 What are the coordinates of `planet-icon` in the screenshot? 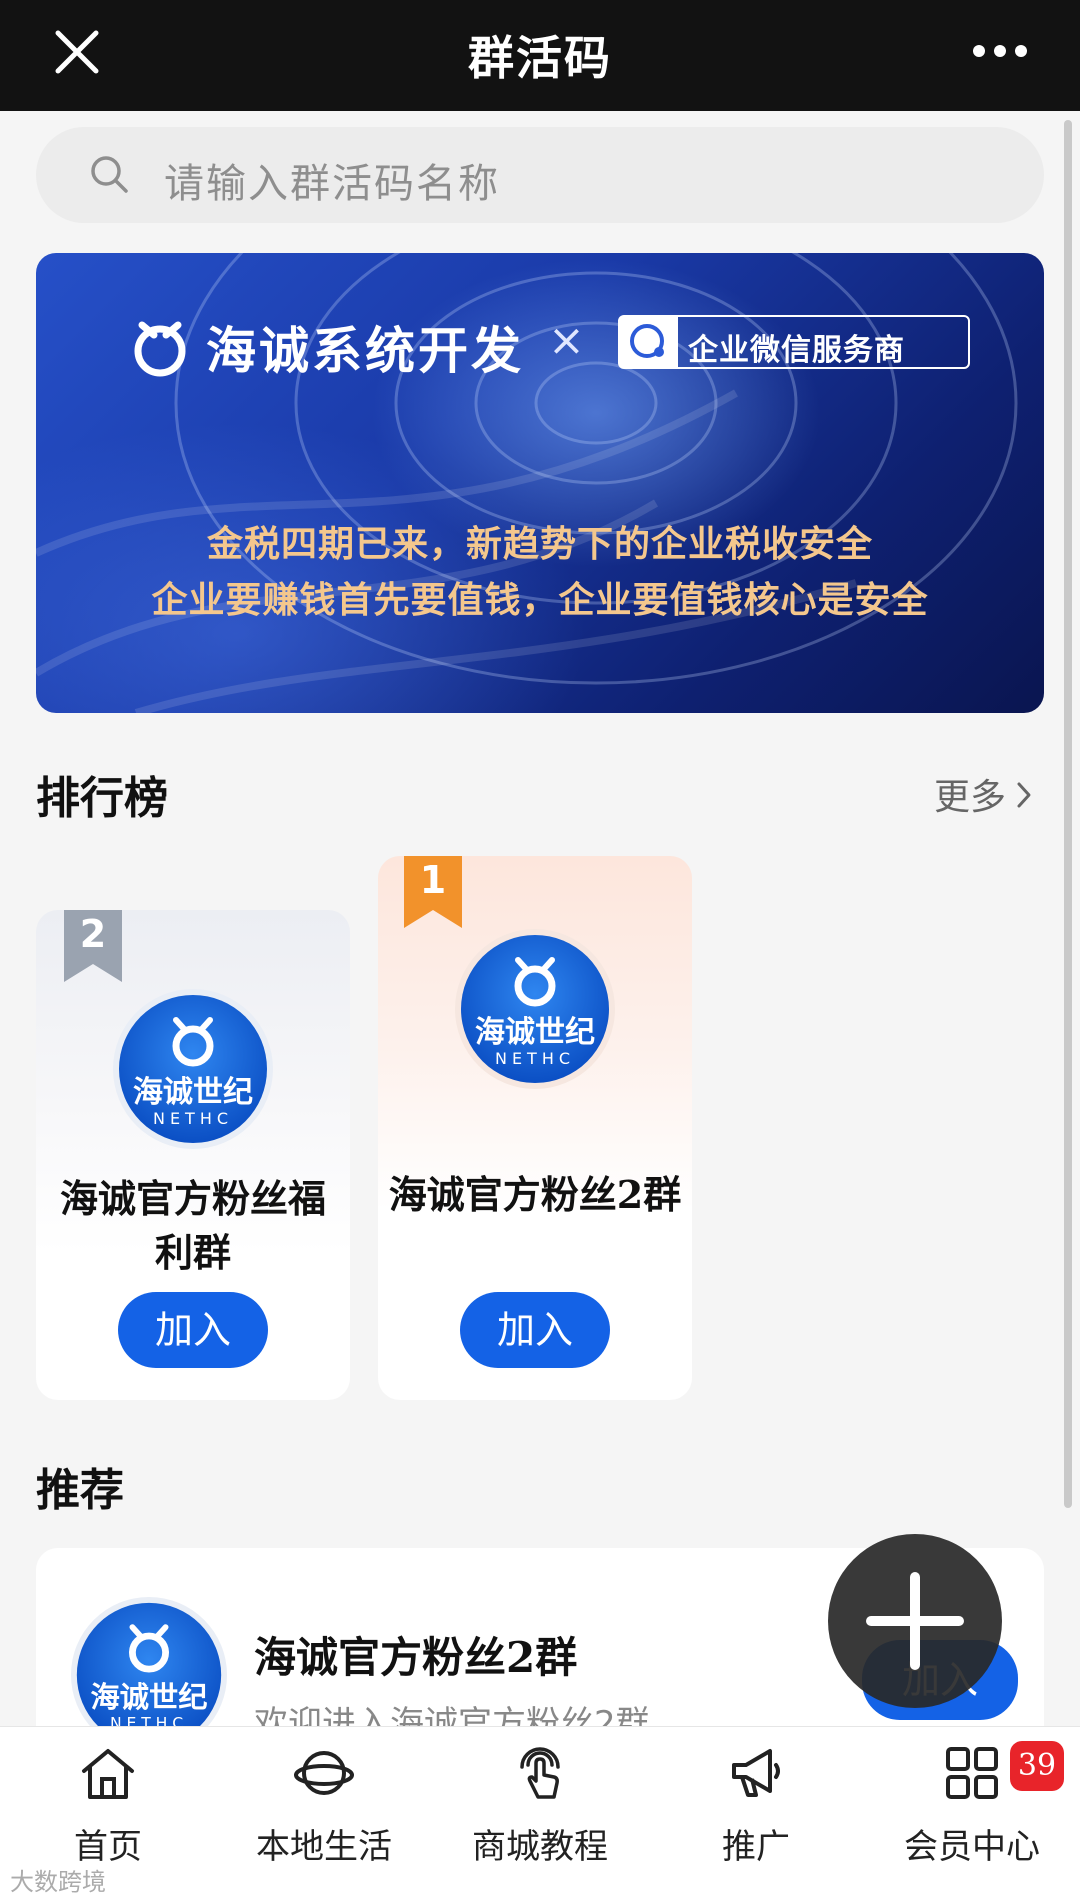 It's located at (324, 1773).